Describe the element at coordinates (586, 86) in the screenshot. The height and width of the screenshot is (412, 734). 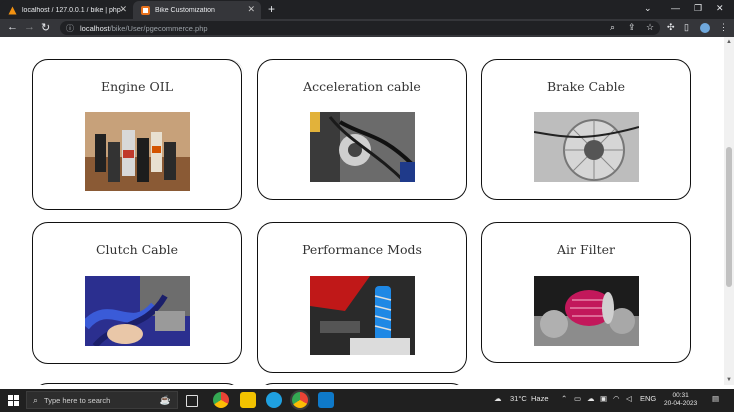
I see `product-name: Brake Cable` at that location.